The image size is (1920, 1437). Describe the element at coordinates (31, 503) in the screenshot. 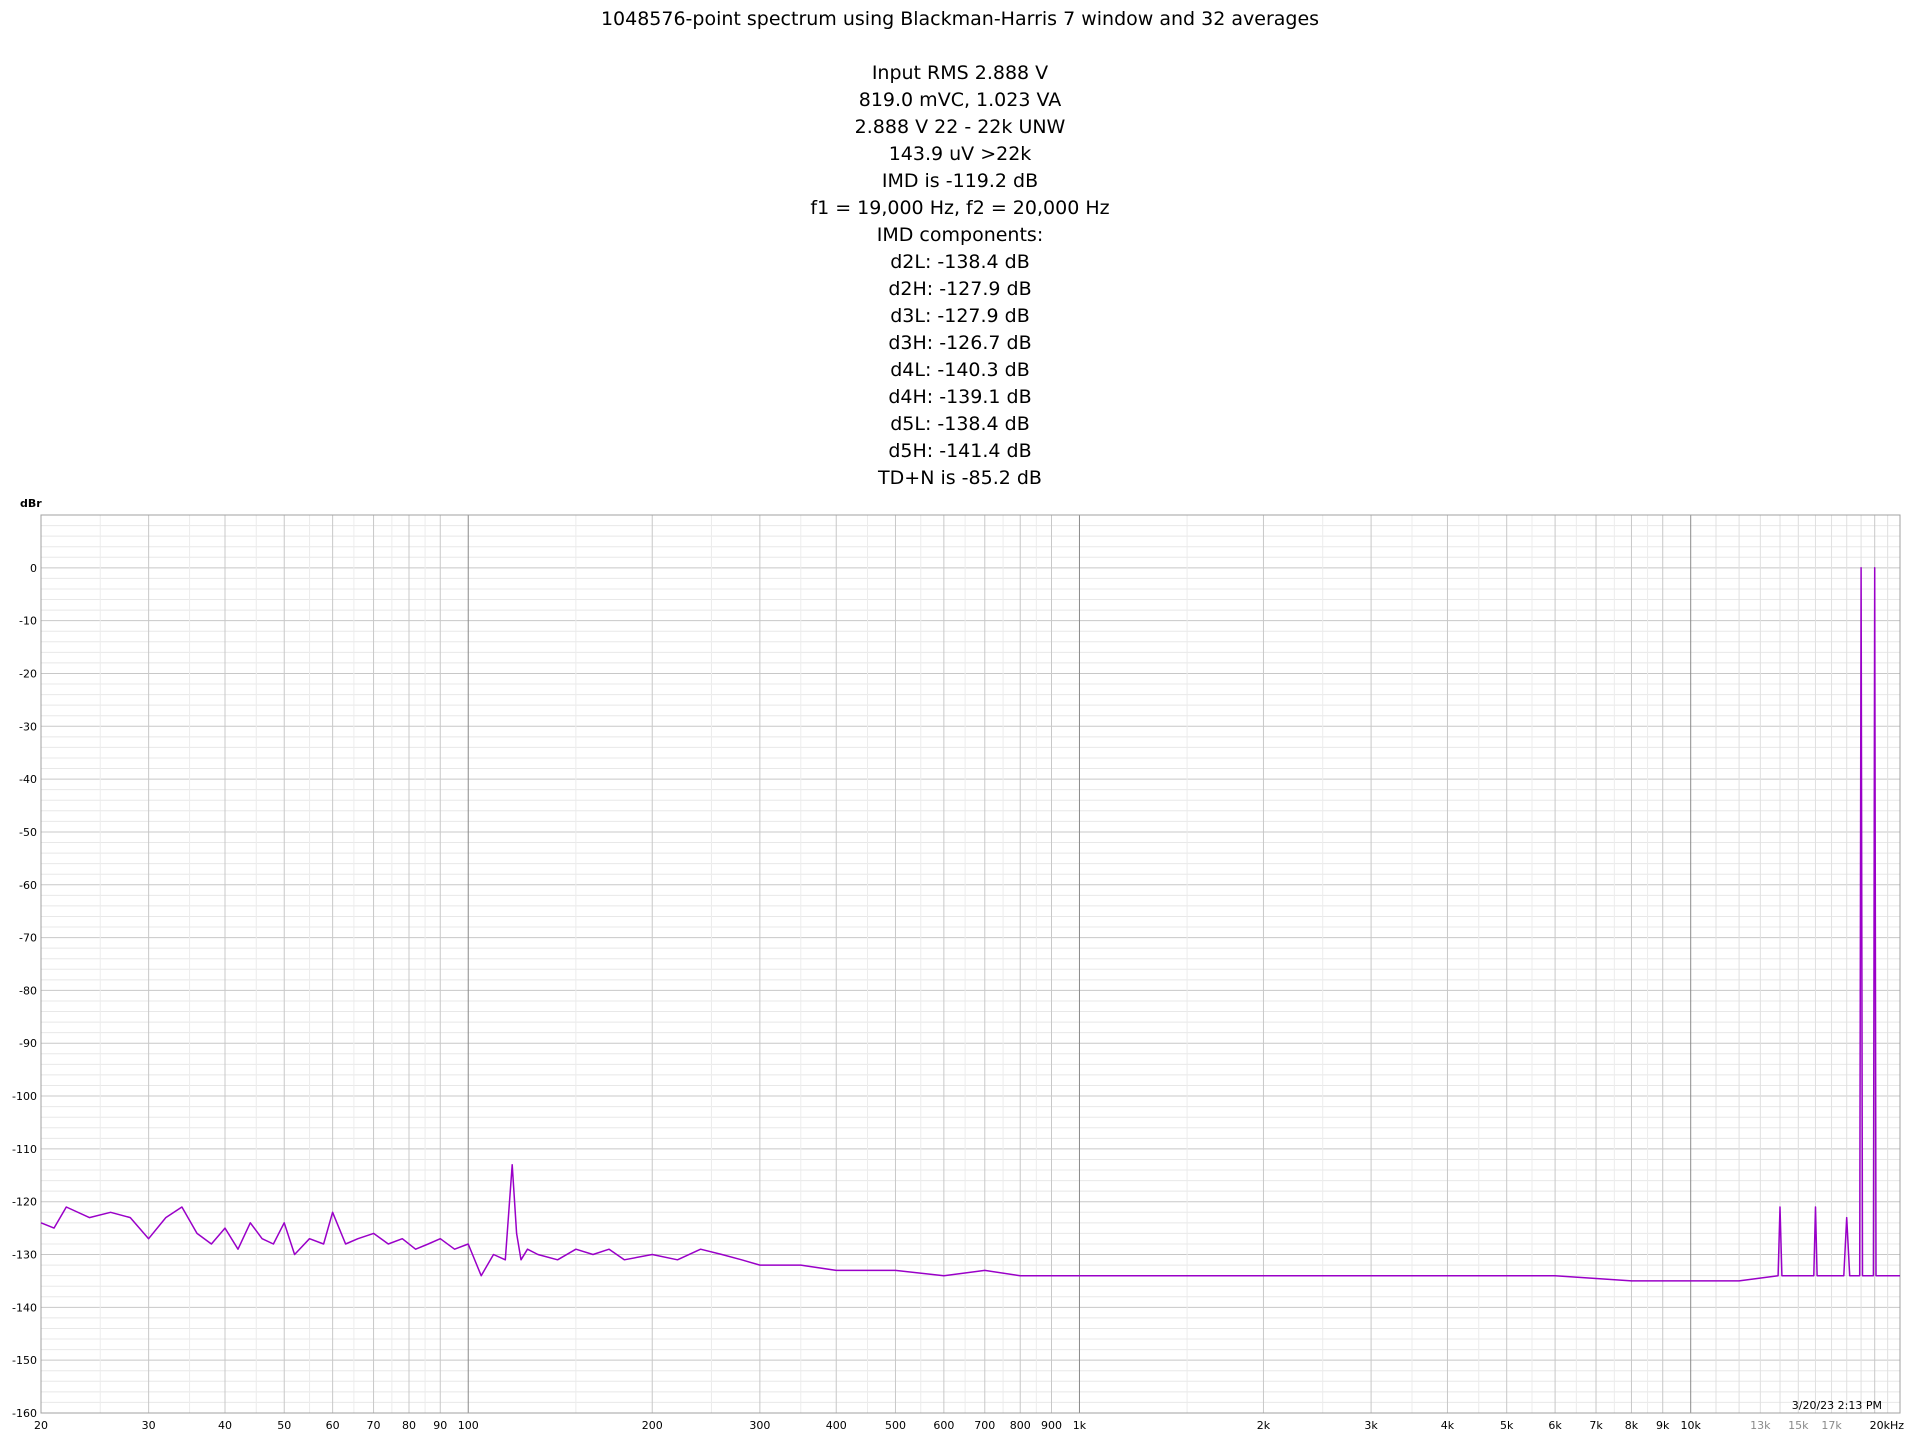

I see `y-axis-label: dBr` at that location.